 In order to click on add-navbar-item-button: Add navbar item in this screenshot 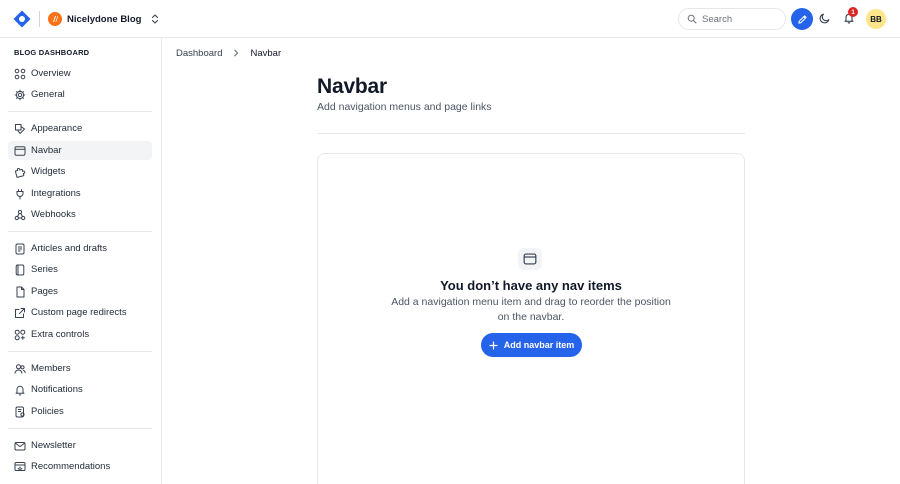, I will do `click(531, 345)`.